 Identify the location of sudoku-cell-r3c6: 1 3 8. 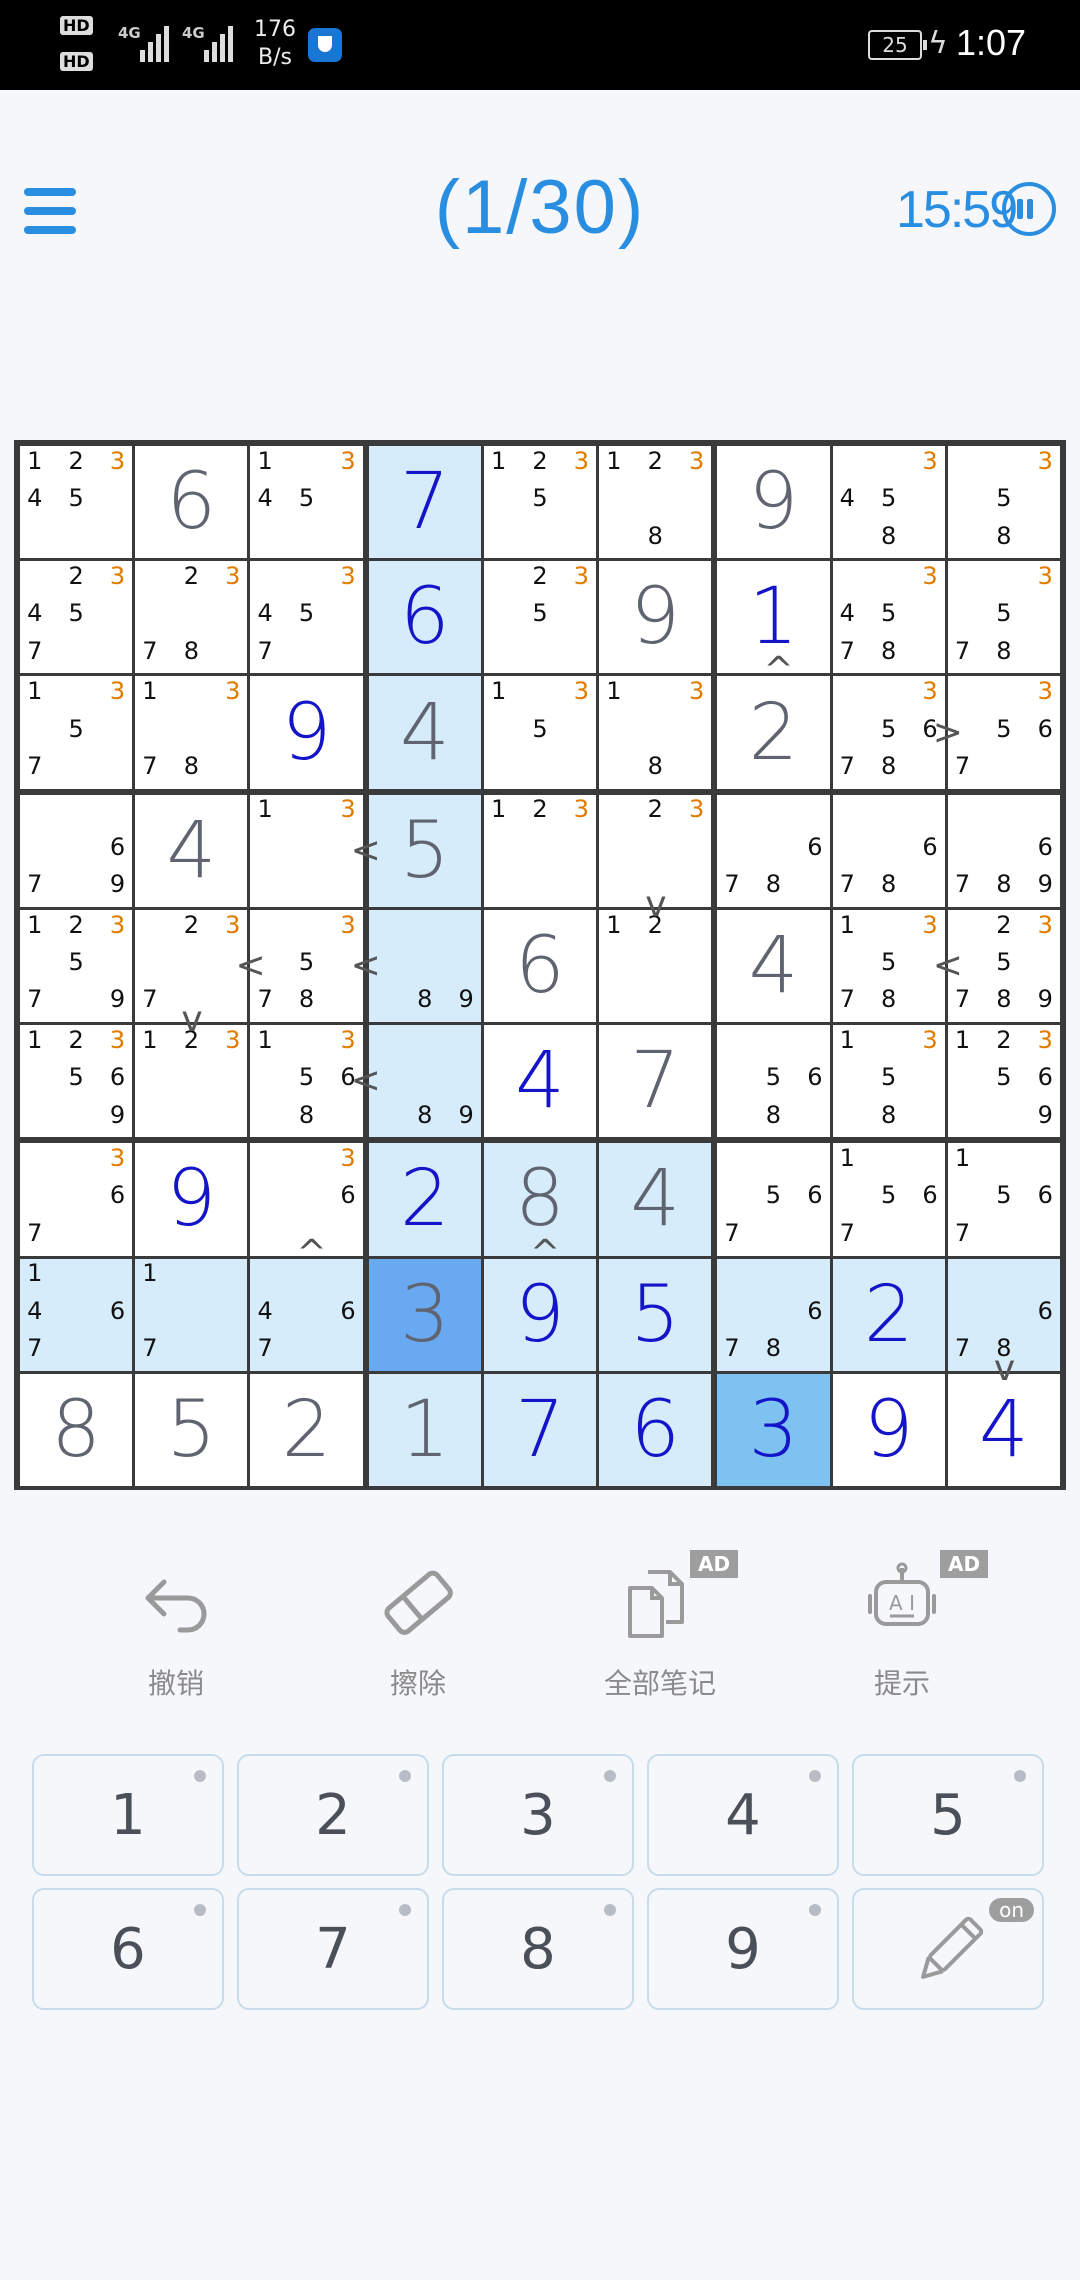
(655, 732).